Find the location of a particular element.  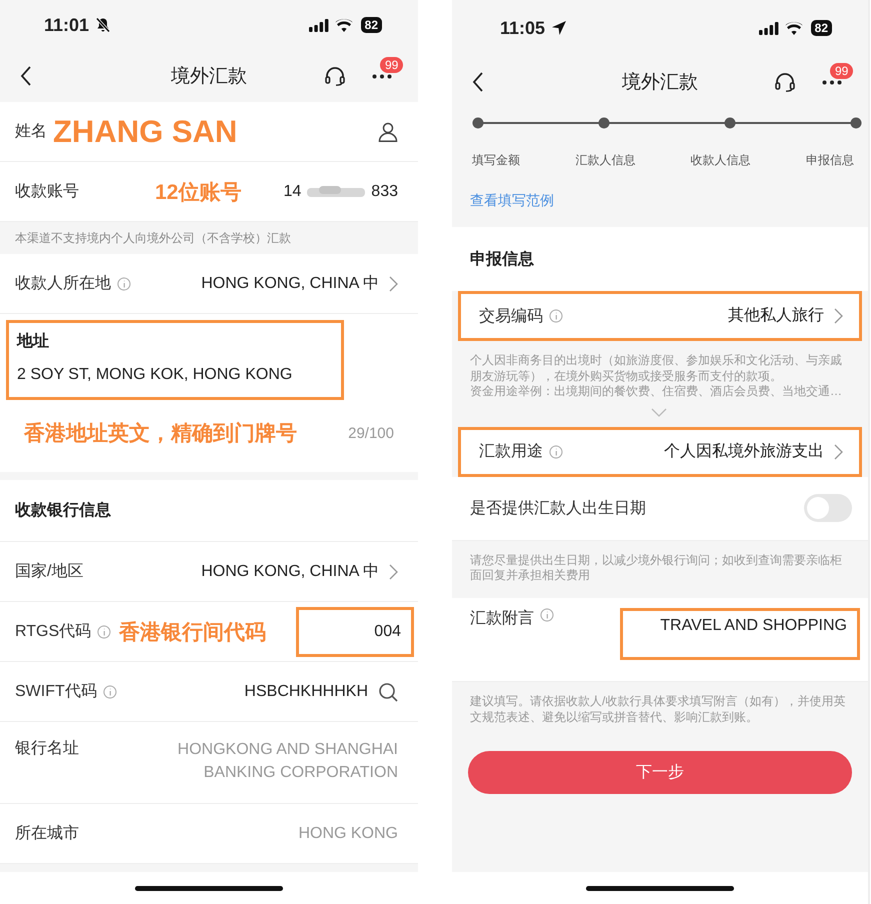

next-step-button: 下一步 is located at coordinates (660, 772).